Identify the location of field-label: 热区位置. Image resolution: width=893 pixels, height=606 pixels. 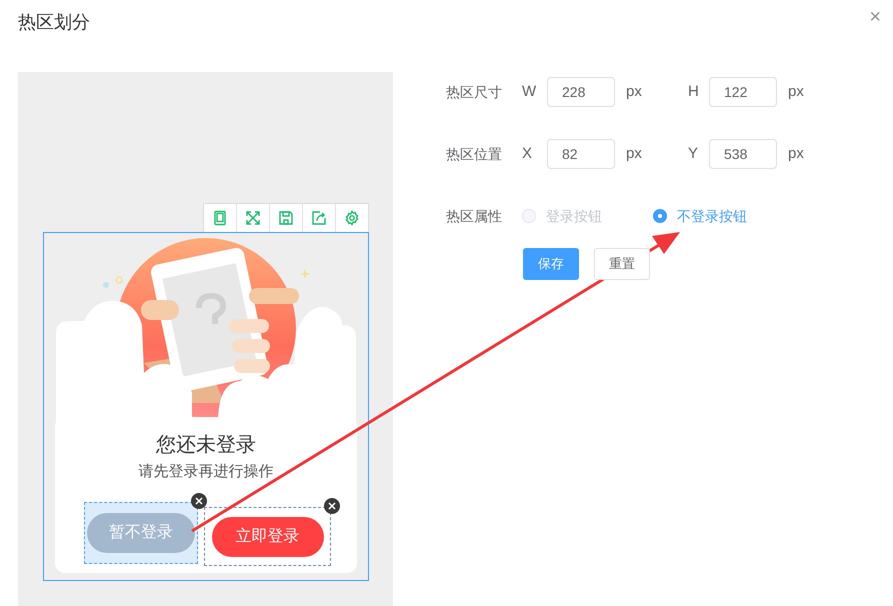
(474, 154).